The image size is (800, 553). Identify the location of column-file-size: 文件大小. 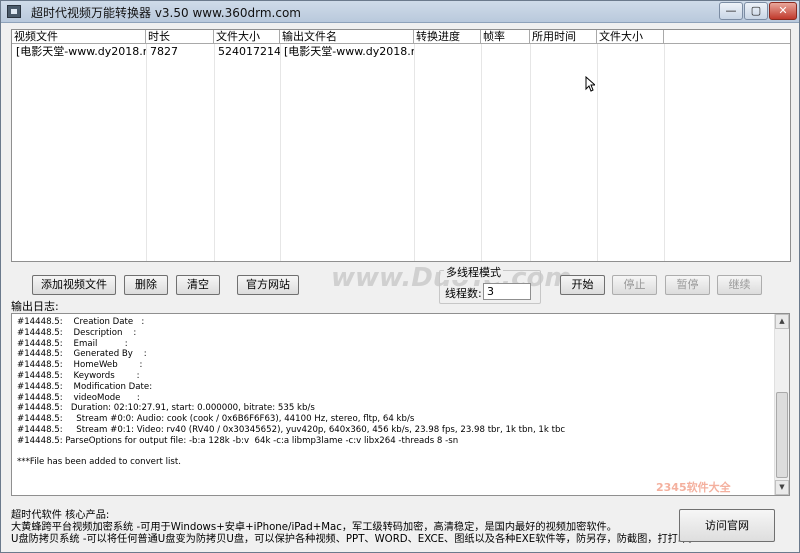
(247, 37).